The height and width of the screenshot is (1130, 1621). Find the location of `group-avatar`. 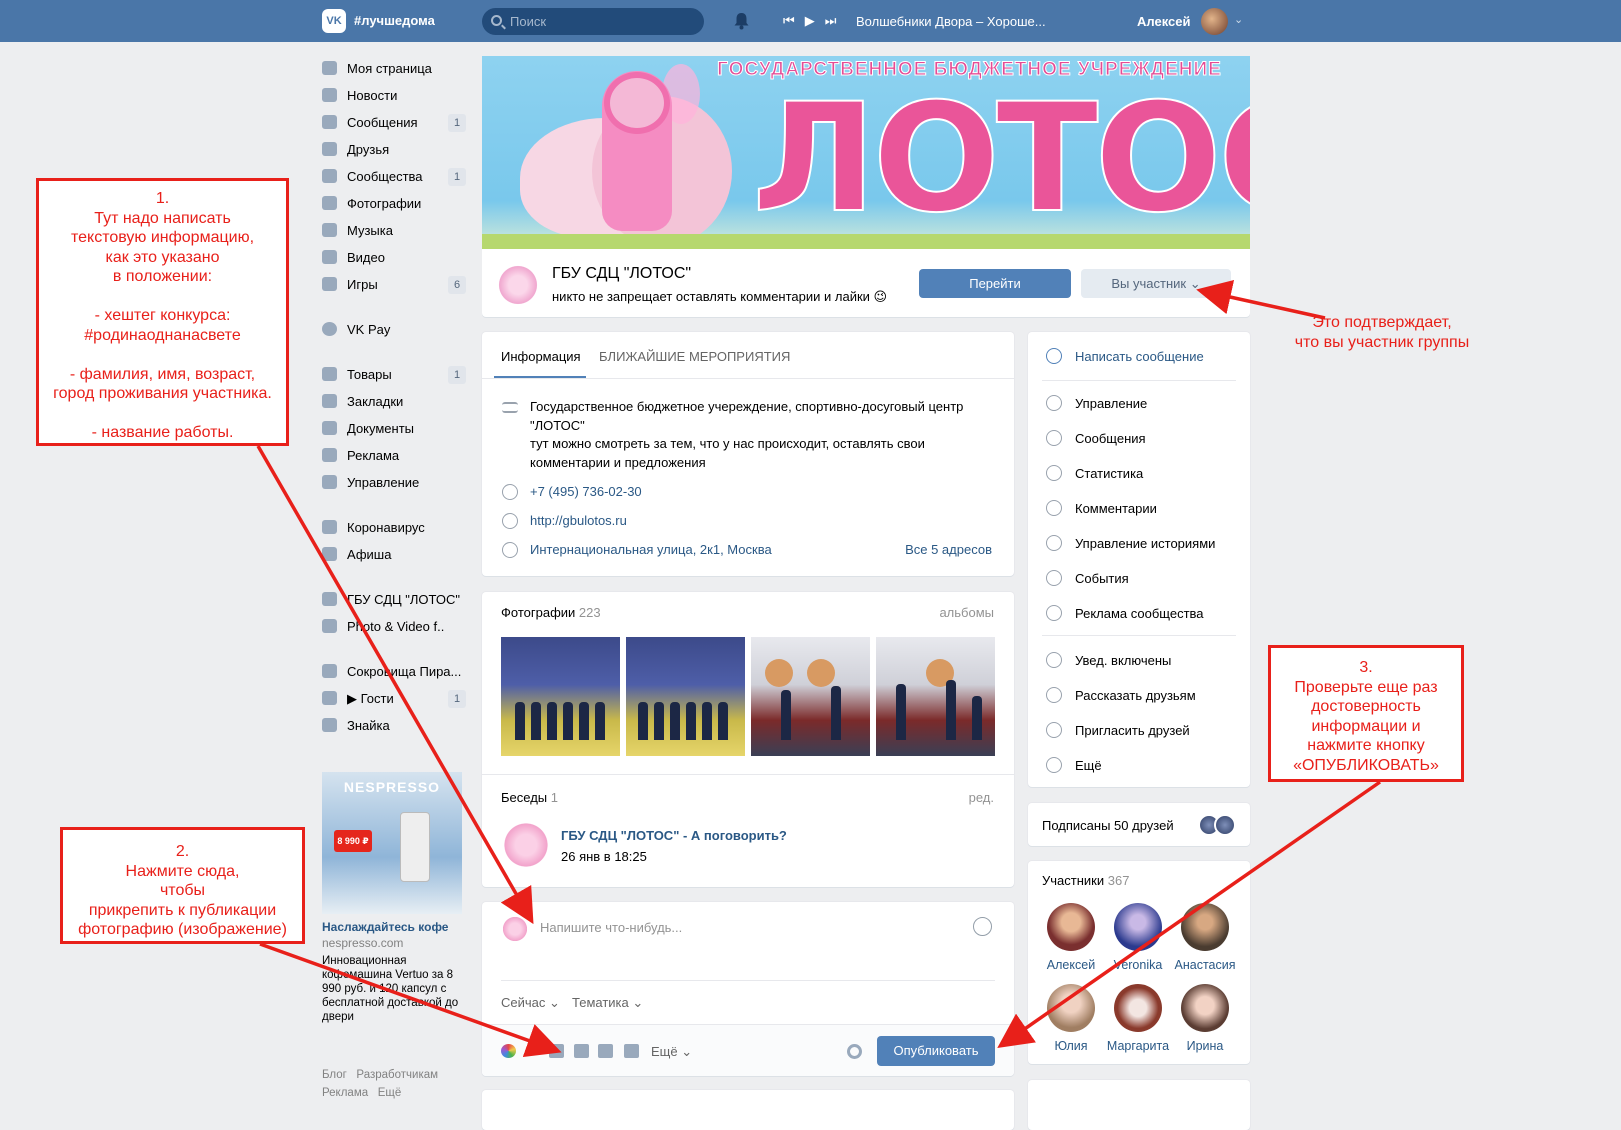

group-avatar is located at coordinates (518, 285).